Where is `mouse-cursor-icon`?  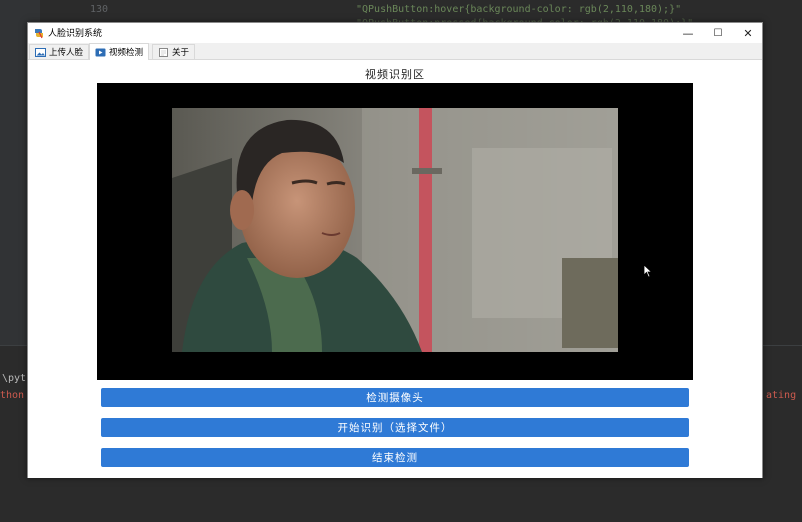
mouse-cursor-icon is located at coordinates (648, 271).